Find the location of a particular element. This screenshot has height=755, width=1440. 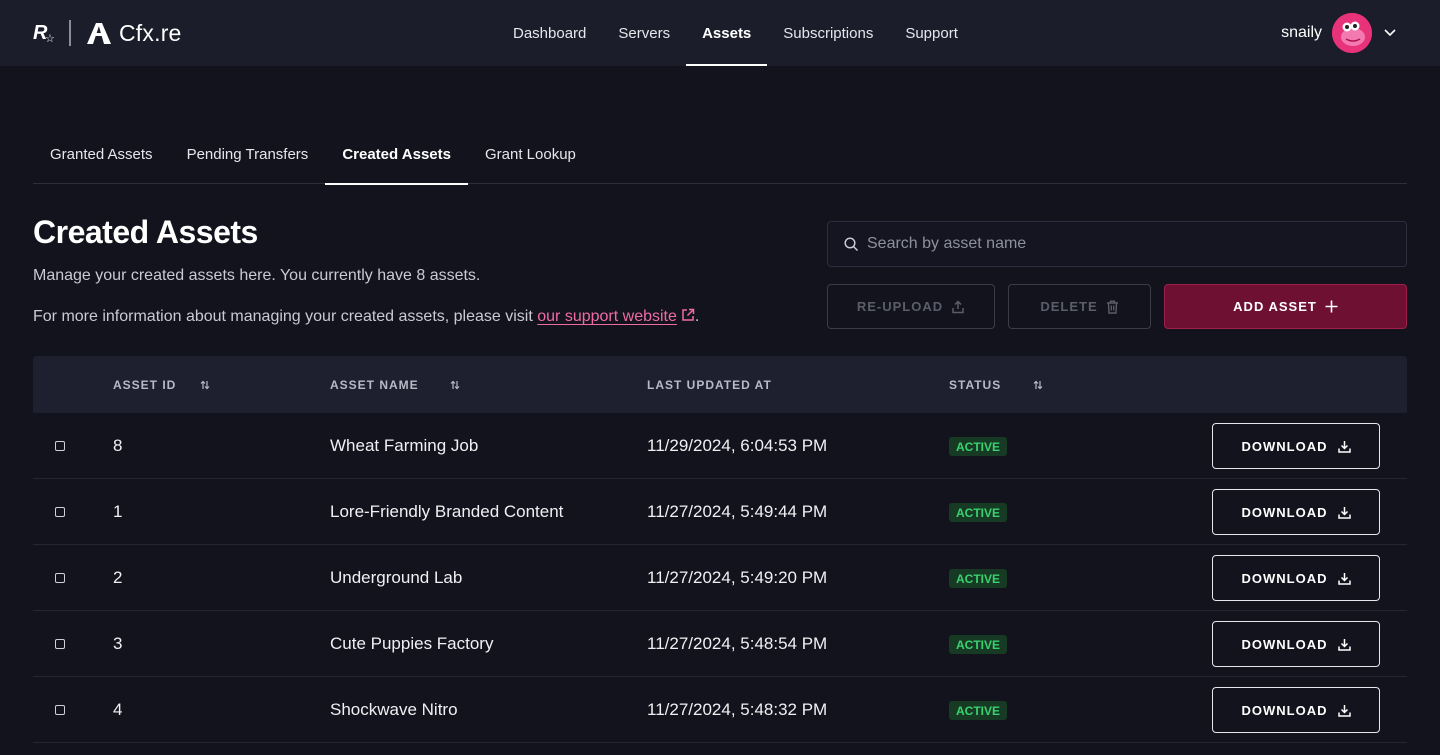

support-link-label: our support website is located at coordinates (607, 316).